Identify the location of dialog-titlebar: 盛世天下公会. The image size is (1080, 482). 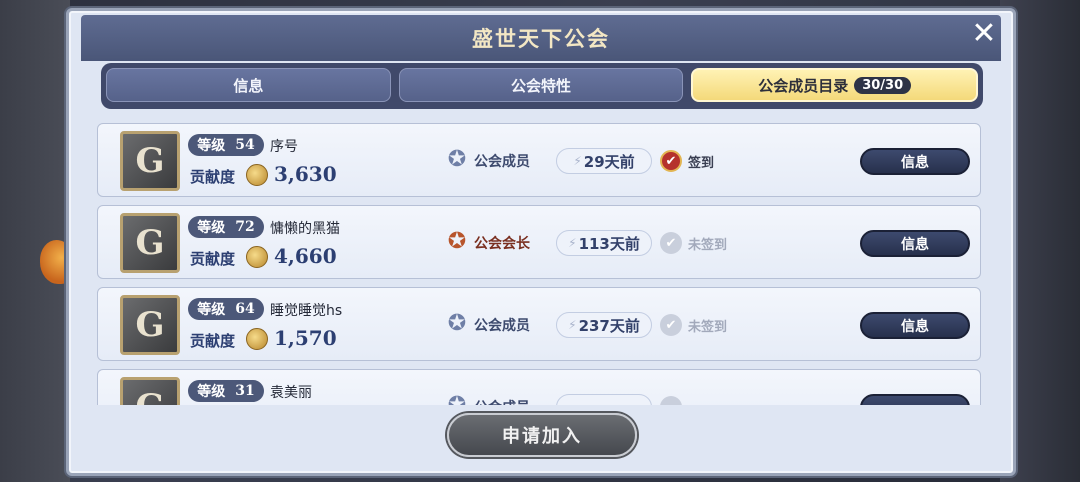
(541, 38).